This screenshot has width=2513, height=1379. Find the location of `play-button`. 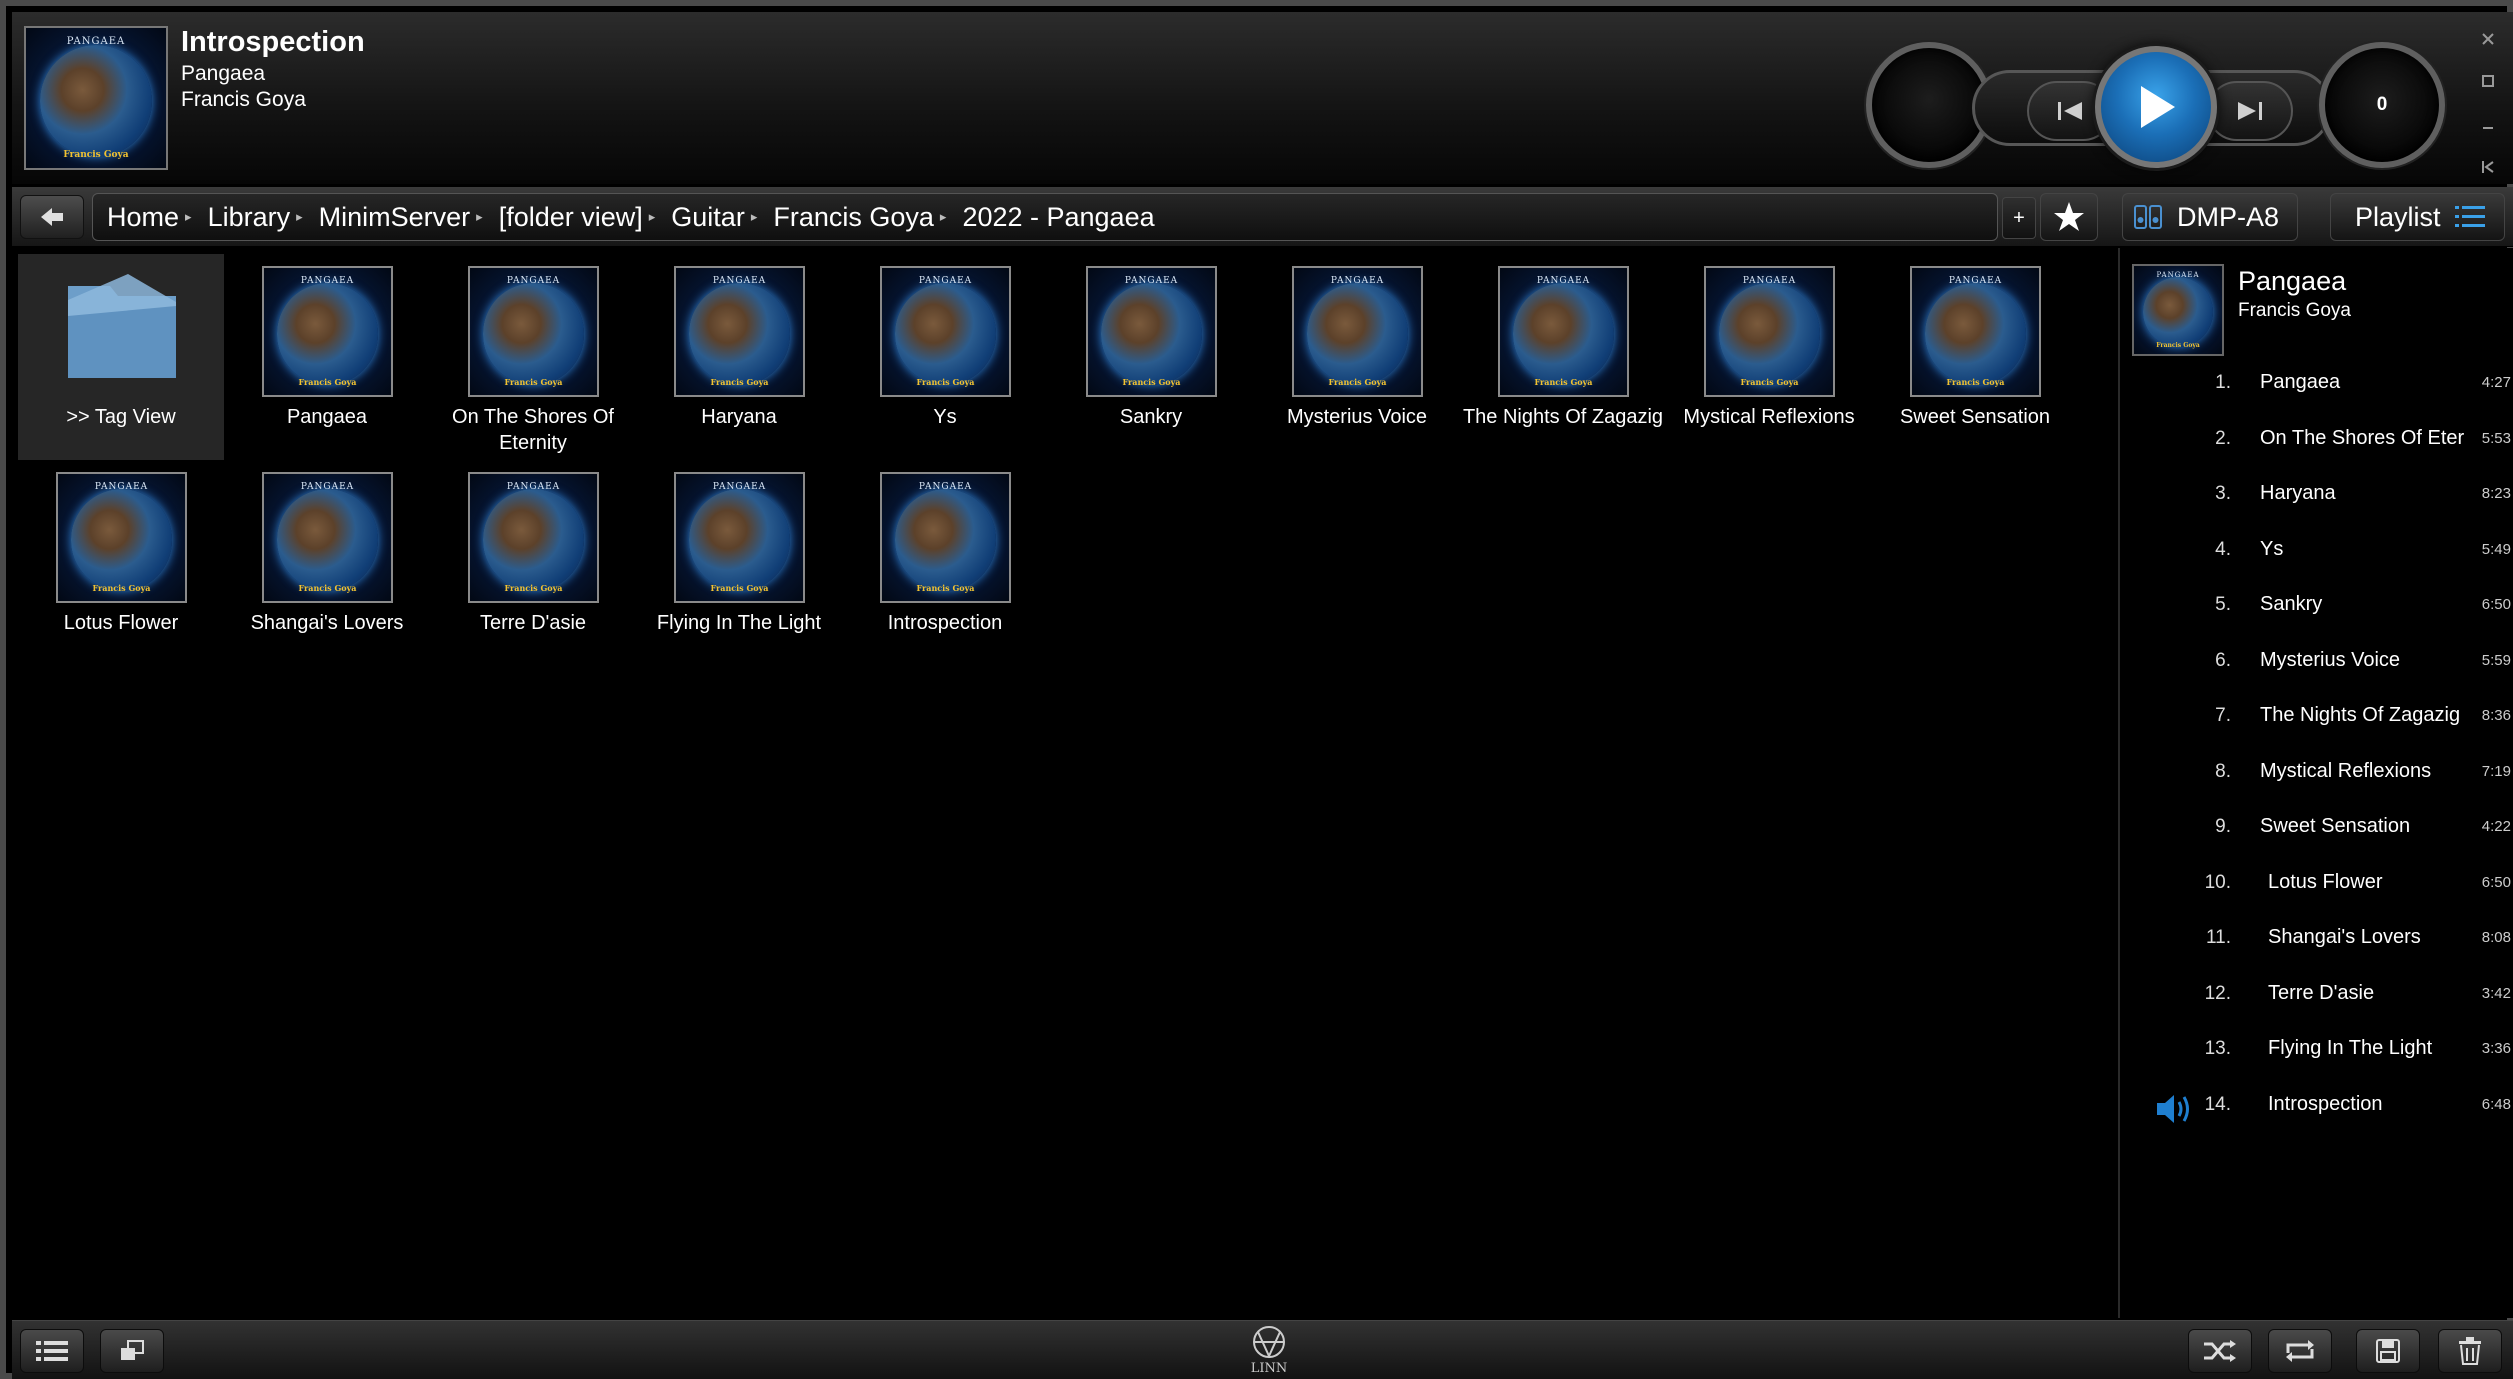

play-button is located at coordinates (2156, 107).